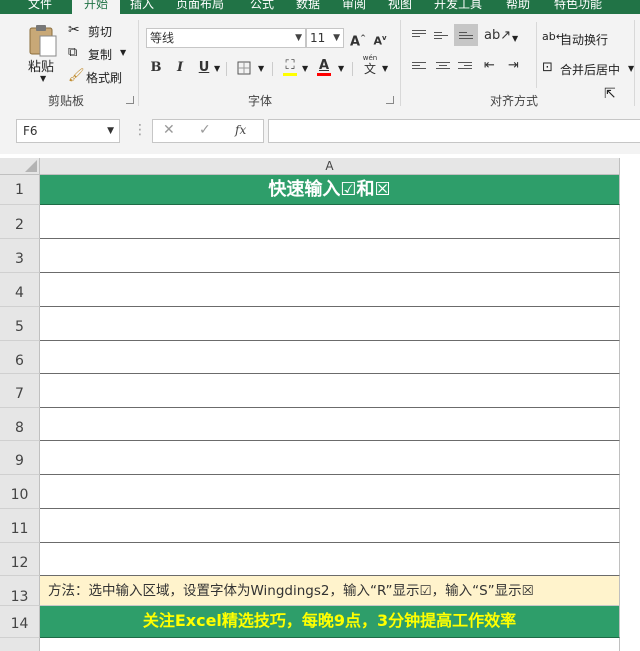  What do you see at coordinates (20, 622) in the screenshot?
I see `row-header: 14` at bounding box center [20, 622].